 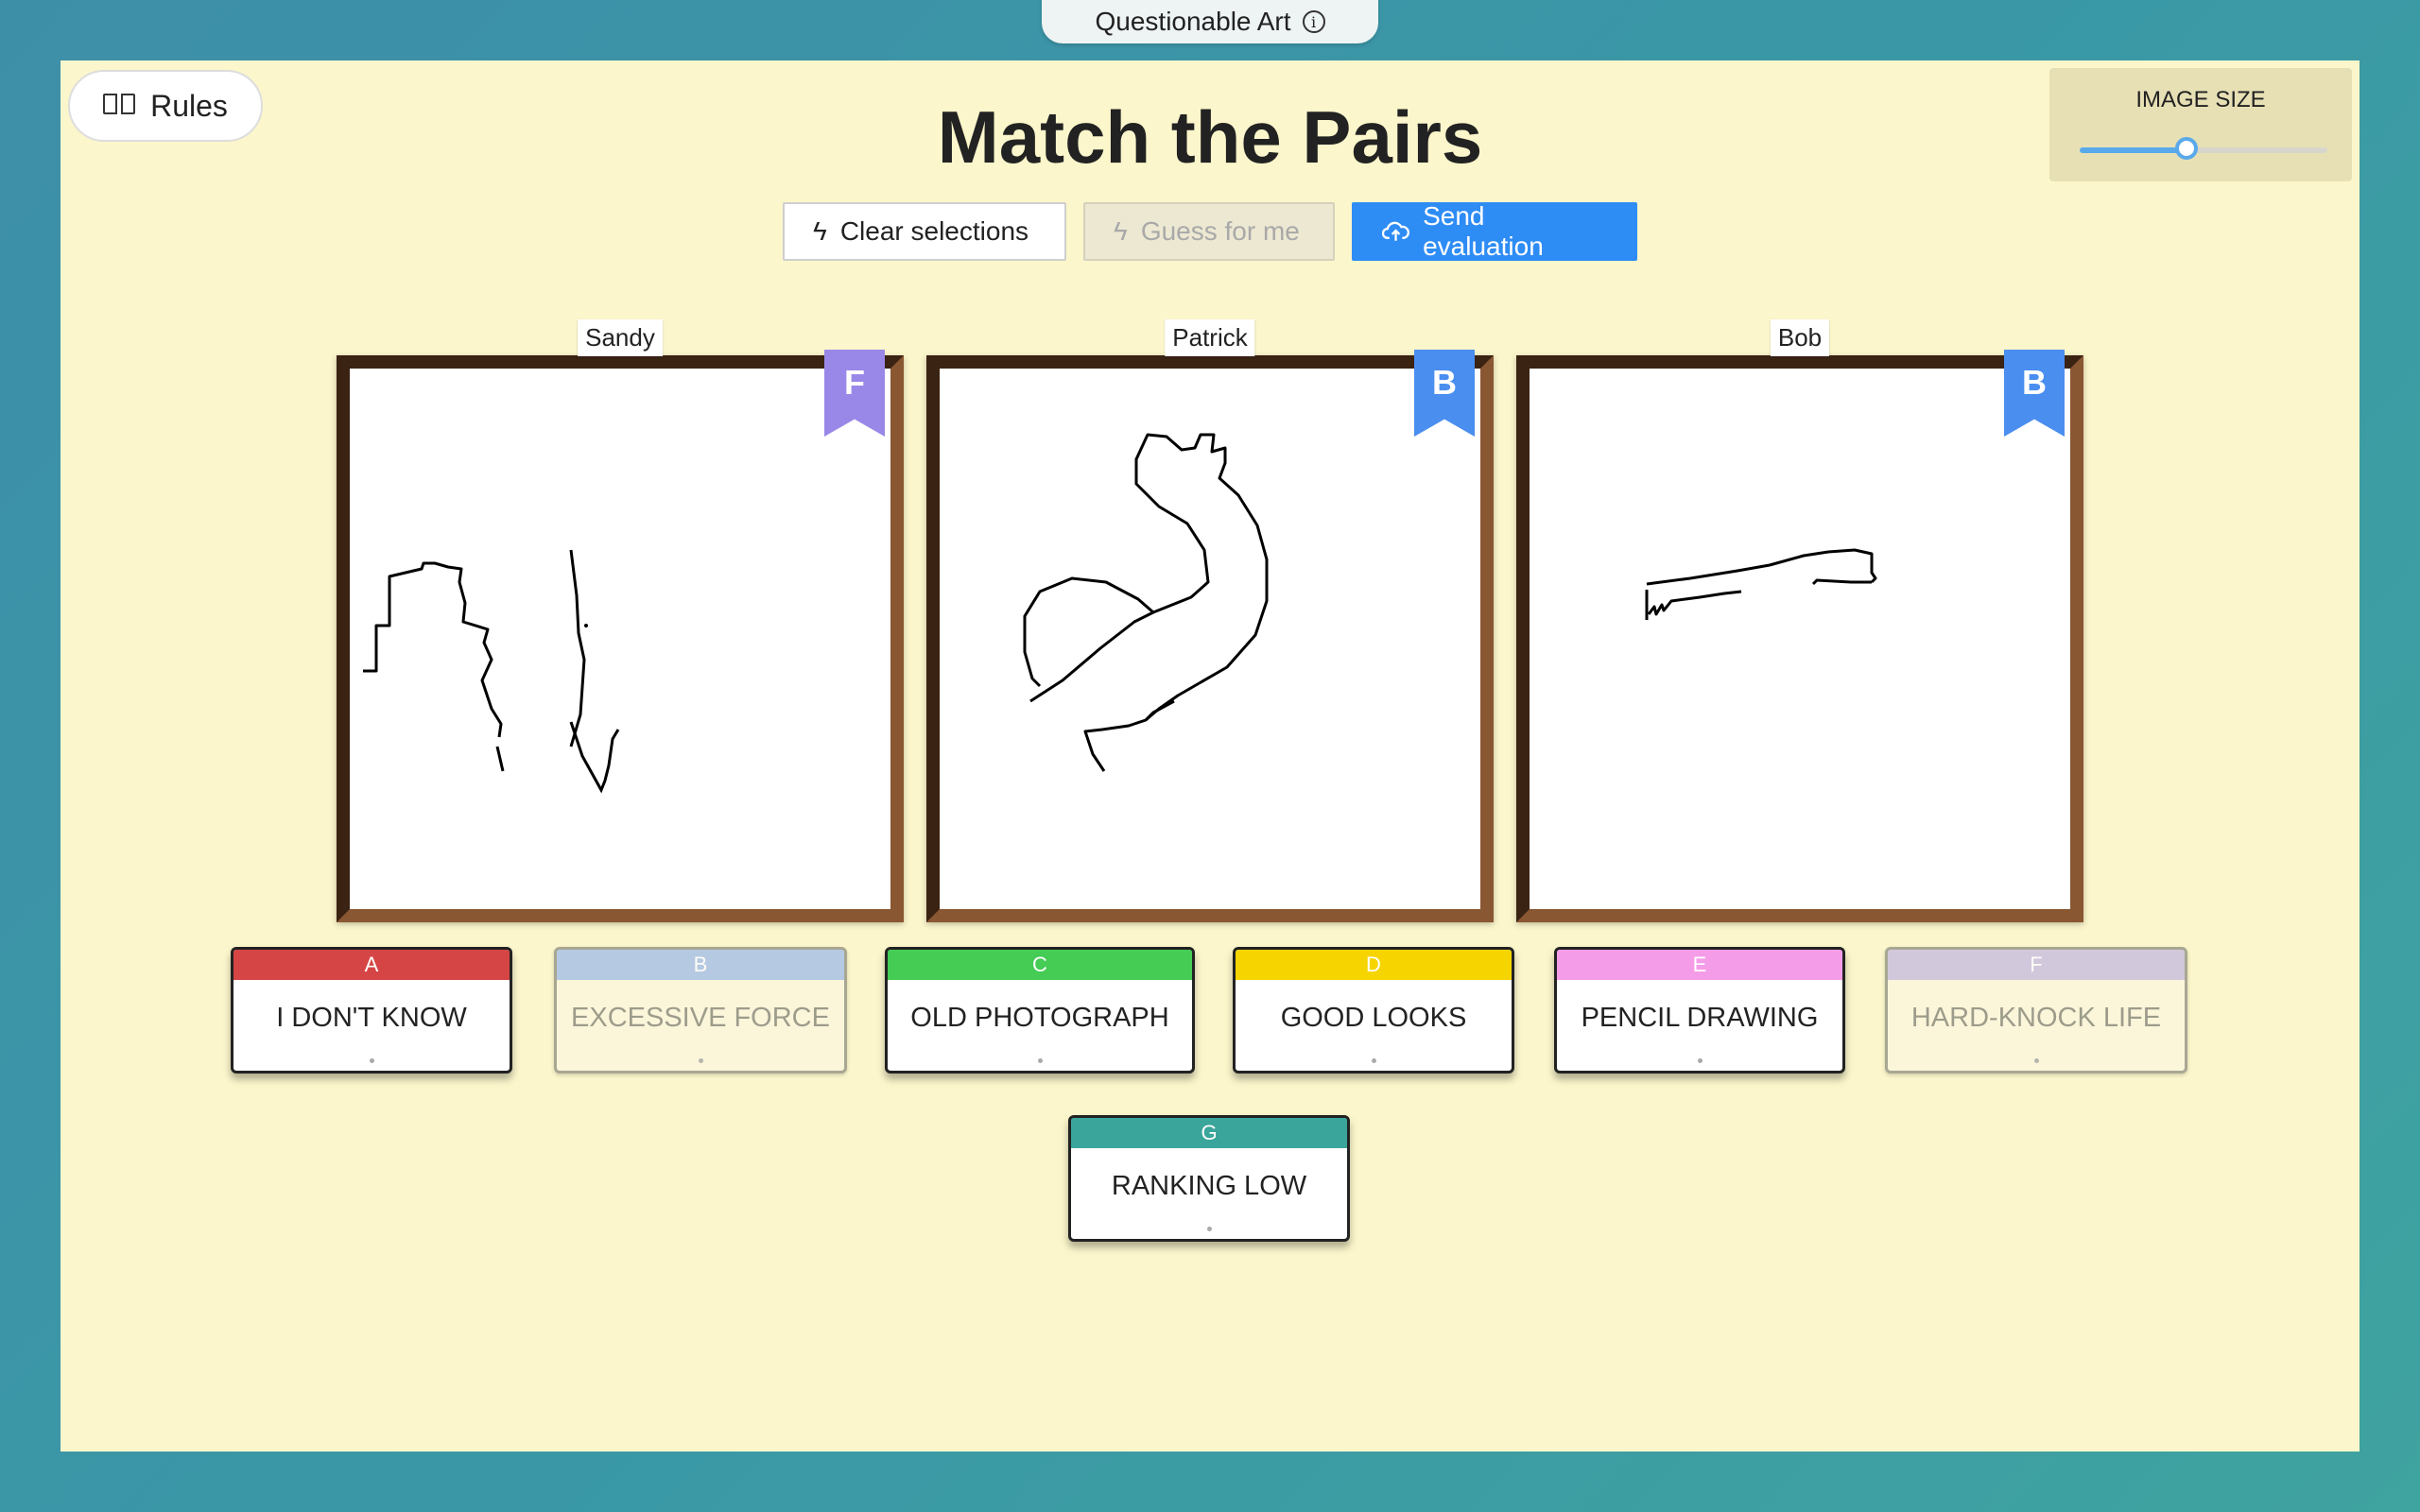 I want to click on clear-selections-button: ϟ Clear selections, so click(x=924, y=231).